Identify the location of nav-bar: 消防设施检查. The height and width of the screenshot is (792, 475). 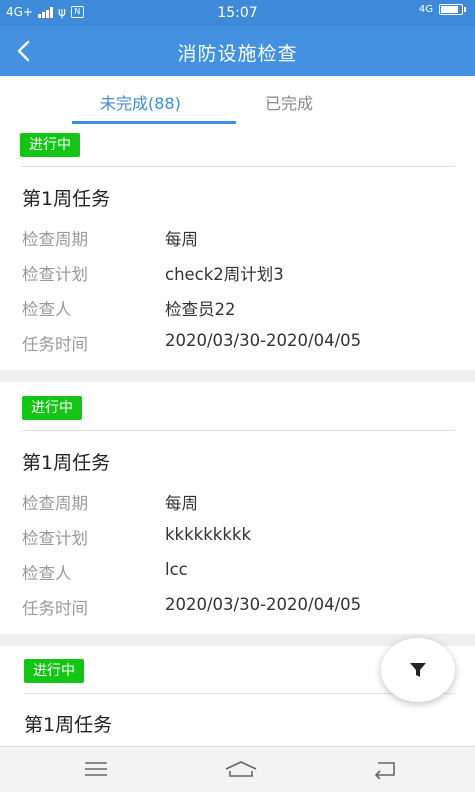
(237, 51).